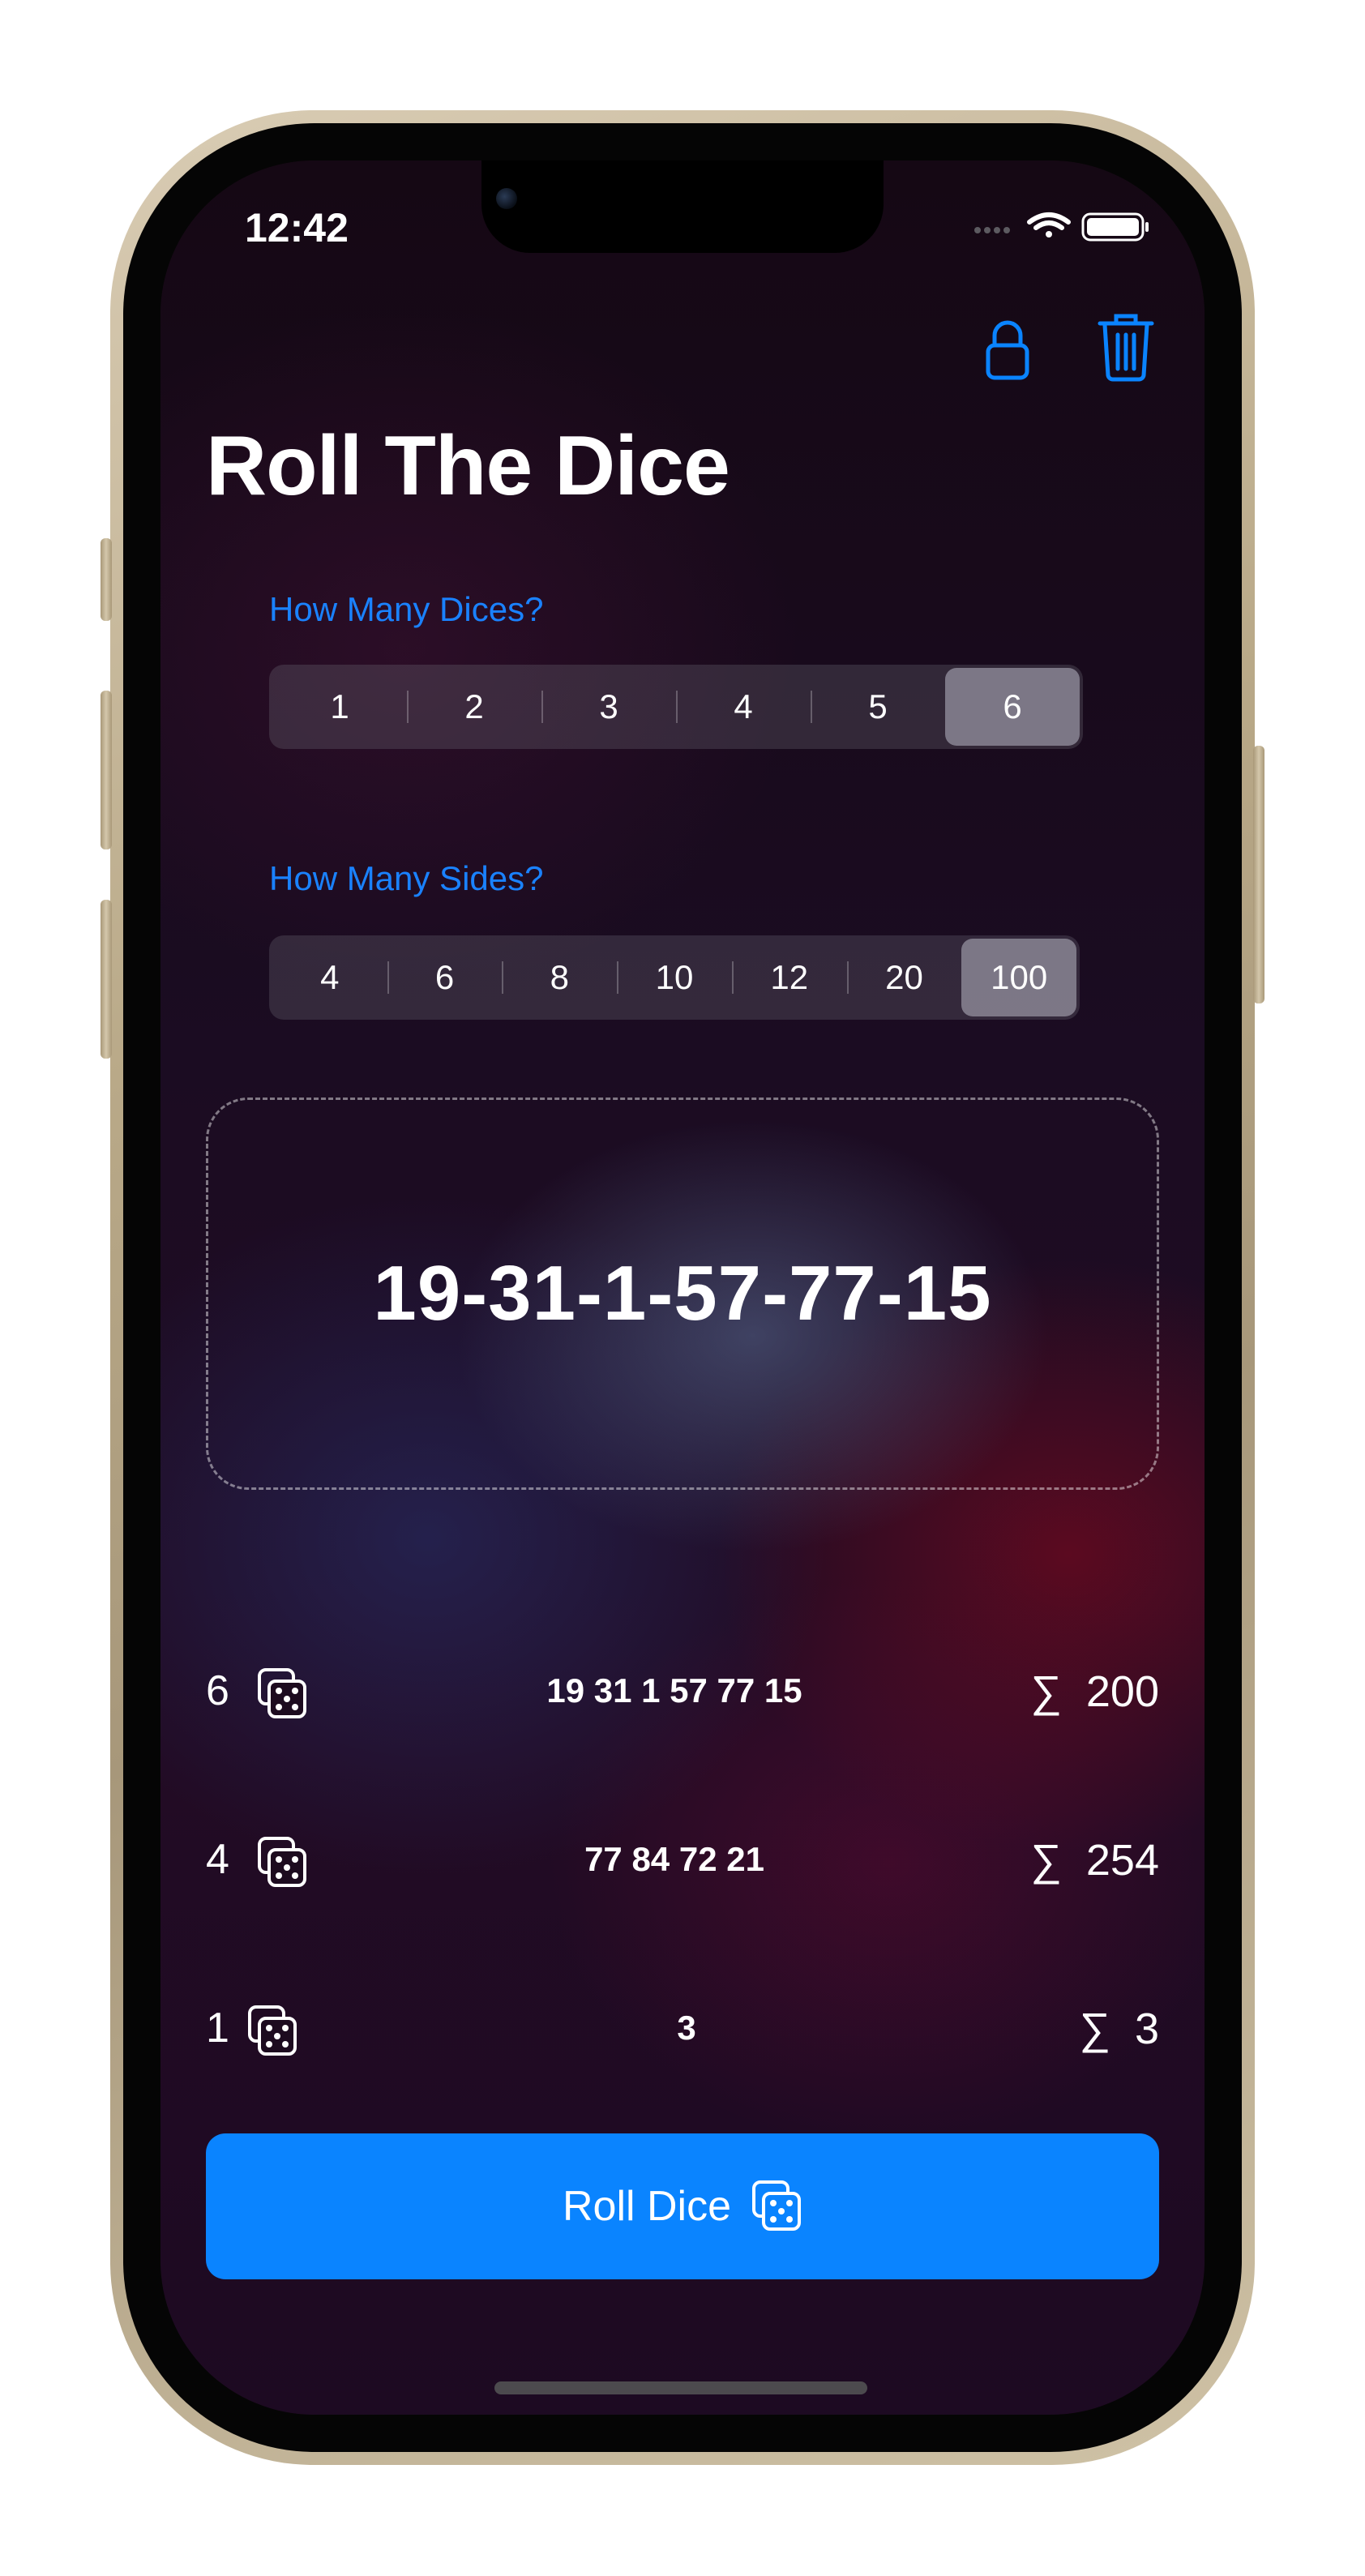  Describe the element at coordinates (1012, 707) in the screenshot. I see `dice-count-option-6: 6` at that location.